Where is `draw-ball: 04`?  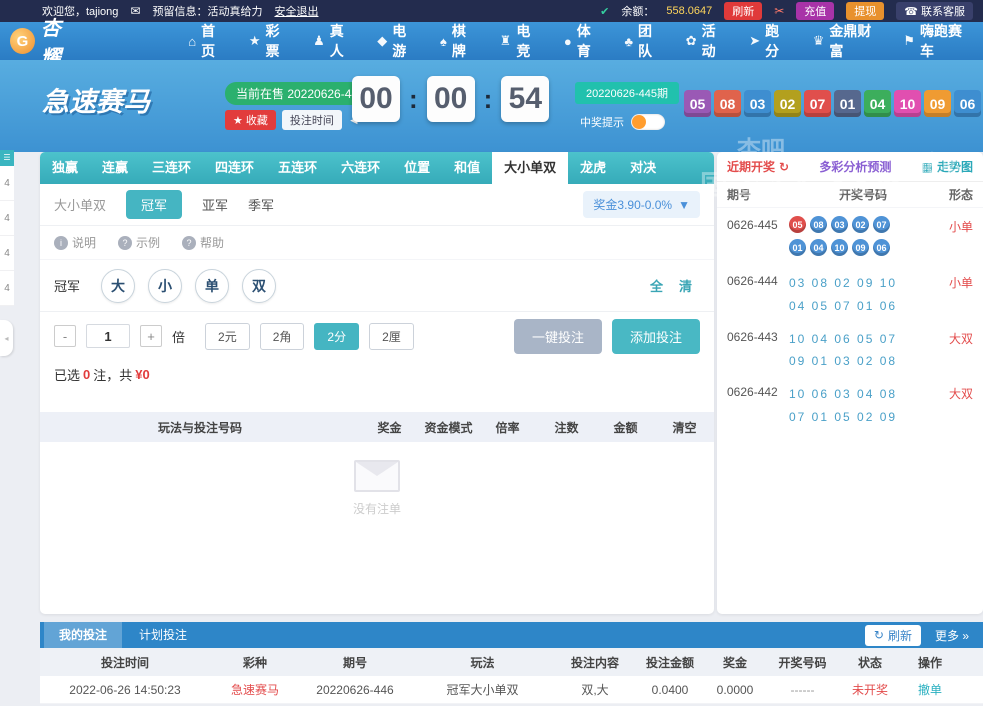
draw-ball: 04 is located at coordinates (818, 247).